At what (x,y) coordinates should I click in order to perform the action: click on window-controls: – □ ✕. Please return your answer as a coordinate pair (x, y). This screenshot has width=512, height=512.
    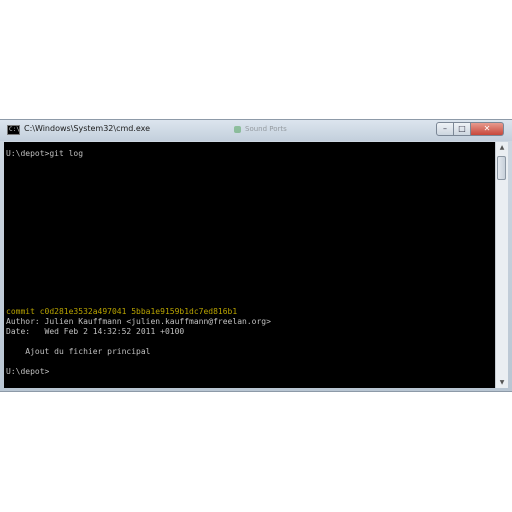
    Looking at the image, I should click on (470, 130).